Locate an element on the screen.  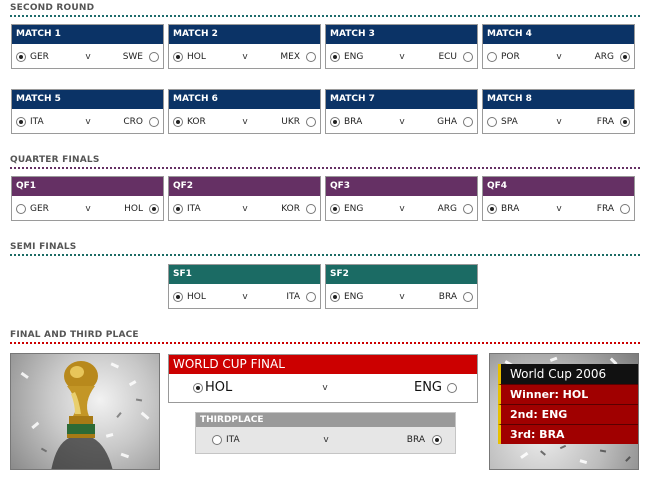
match-row: SPA v FRA is located at coordinates (558, 121).